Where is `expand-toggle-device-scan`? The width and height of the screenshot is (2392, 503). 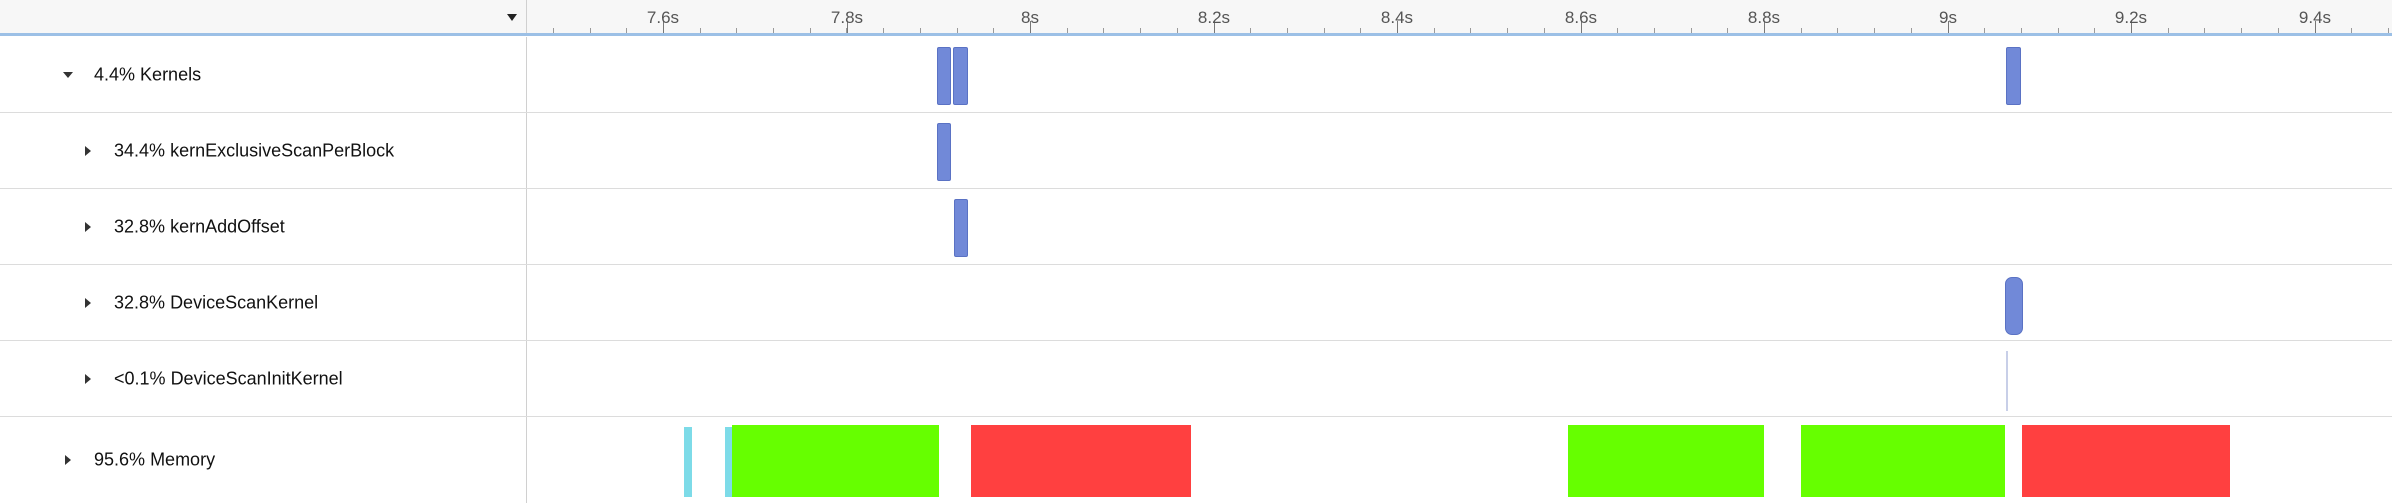
expand-toggle-device-scan is located at coordinates (88, 303).